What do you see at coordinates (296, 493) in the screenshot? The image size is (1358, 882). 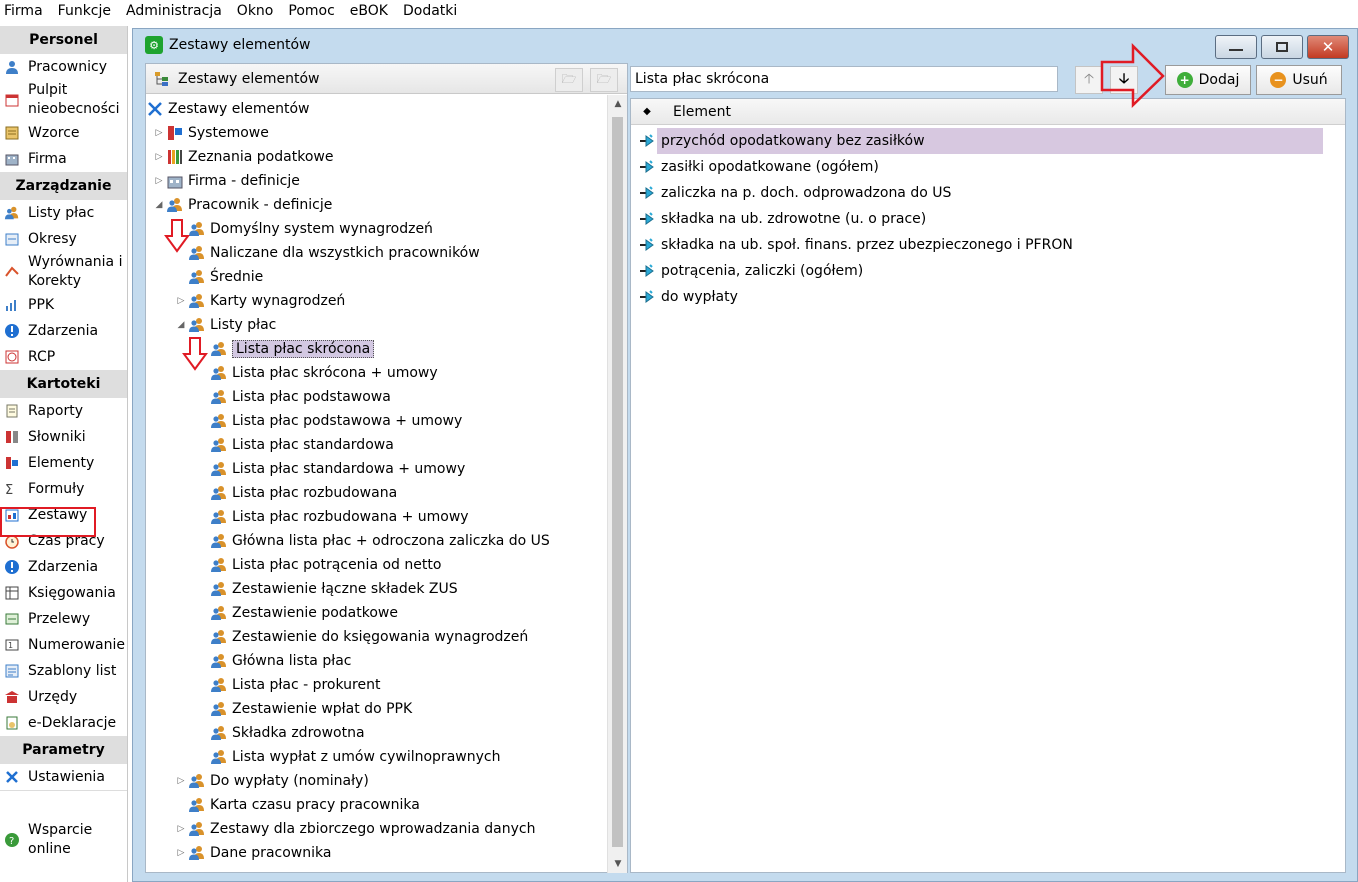 I see `tree-node: Lista płac rozbudowana` at bounding box center [296, 493].